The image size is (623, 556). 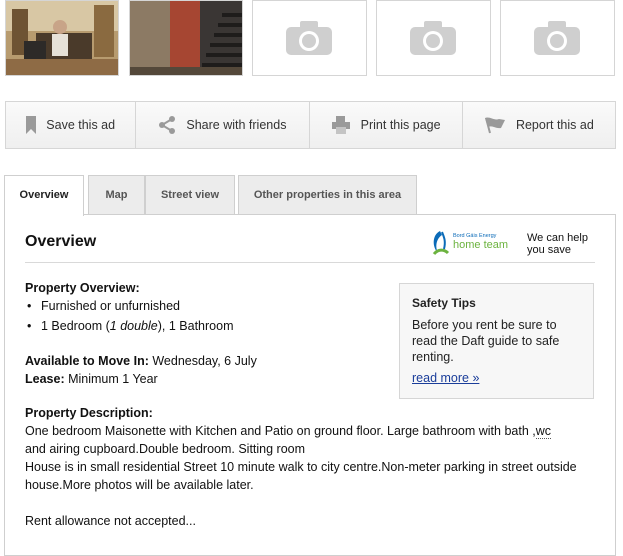 I want to click on lease-value: Minimum 1 Year, so click(x=113, y=379).